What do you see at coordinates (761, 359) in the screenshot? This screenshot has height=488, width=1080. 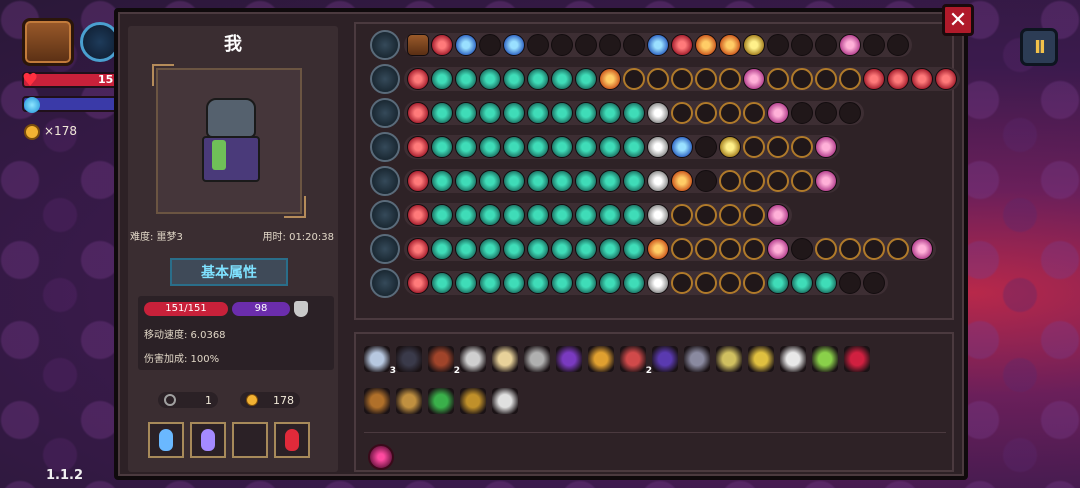 I see `crown-icon` at bounding box center [761, 359].